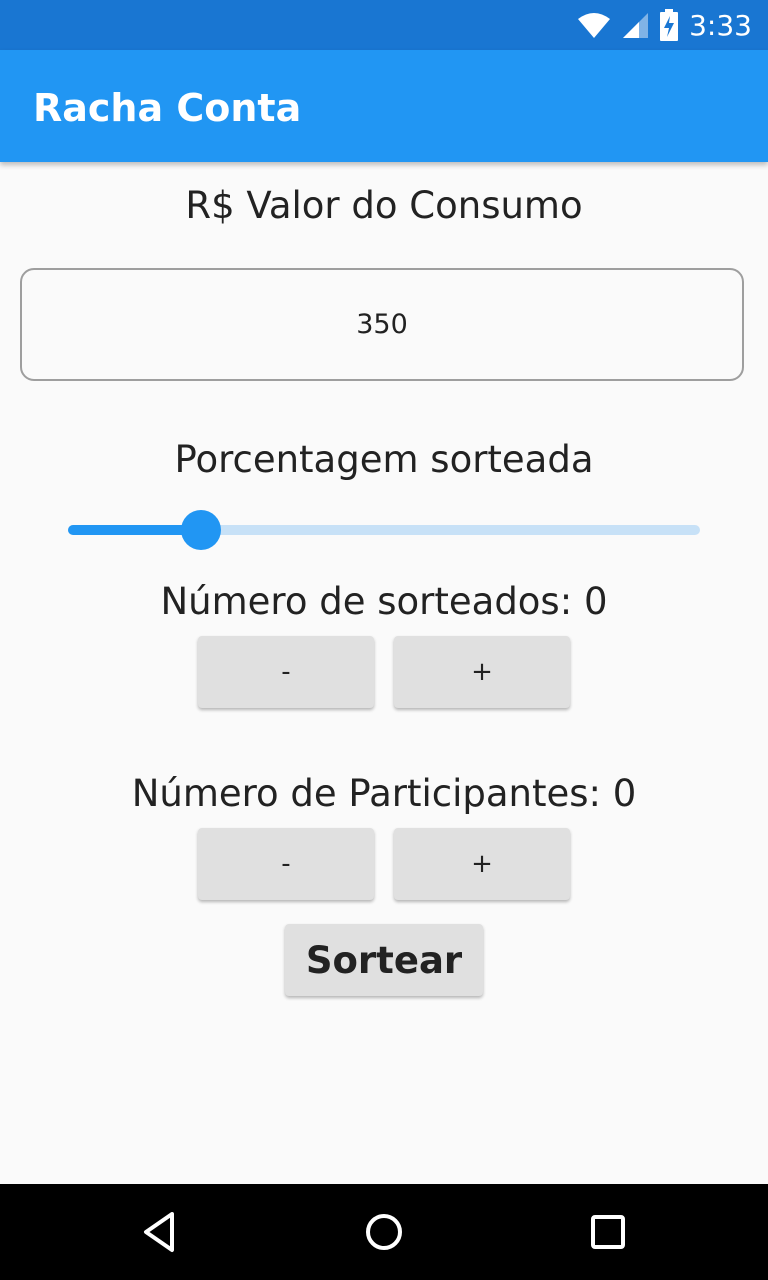 This screenshot has height=1280, width=768. I want to click on porcentagem-slider, so click(384, 530).